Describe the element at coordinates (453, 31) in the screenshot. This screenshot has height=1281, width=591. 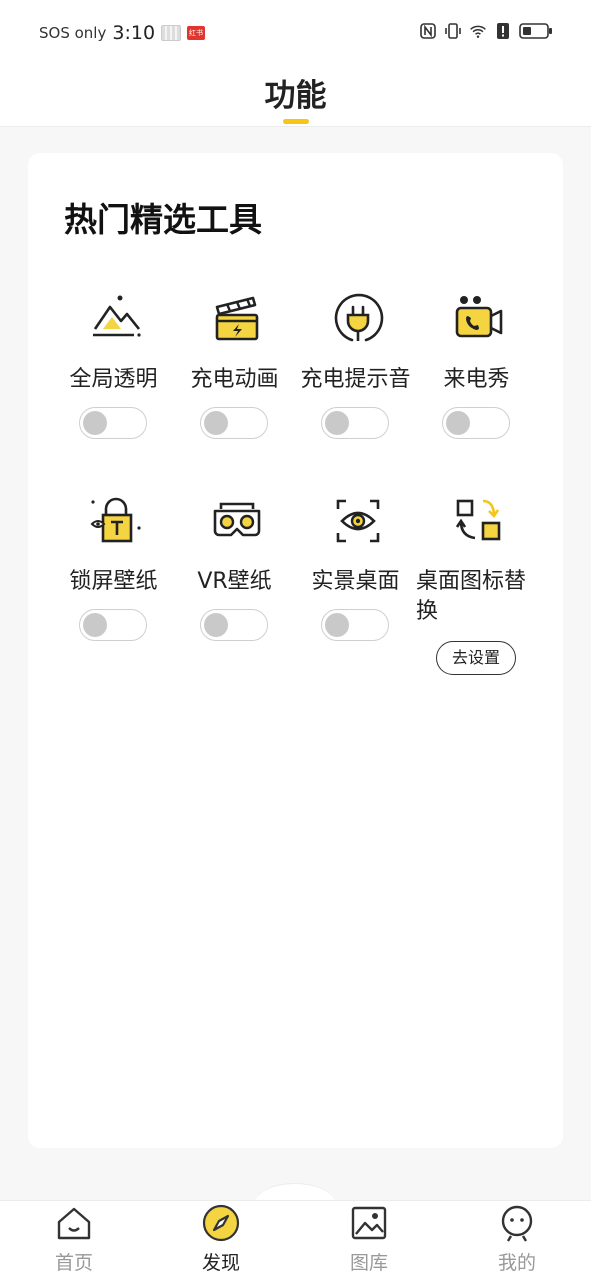
I see `vibrate-icon` at that location.